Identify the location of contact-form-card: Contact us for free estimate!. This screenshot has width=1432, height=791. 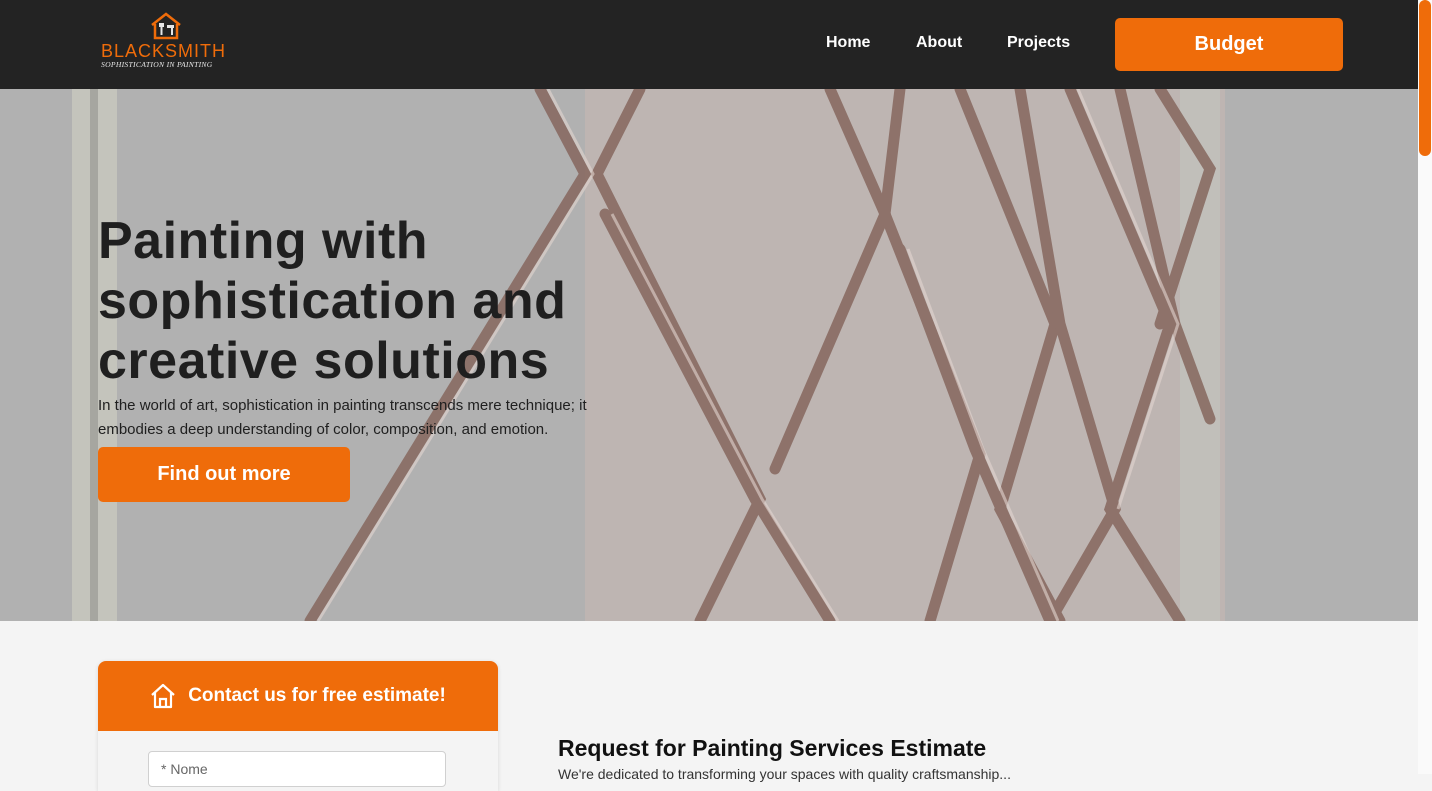
(298, 726).